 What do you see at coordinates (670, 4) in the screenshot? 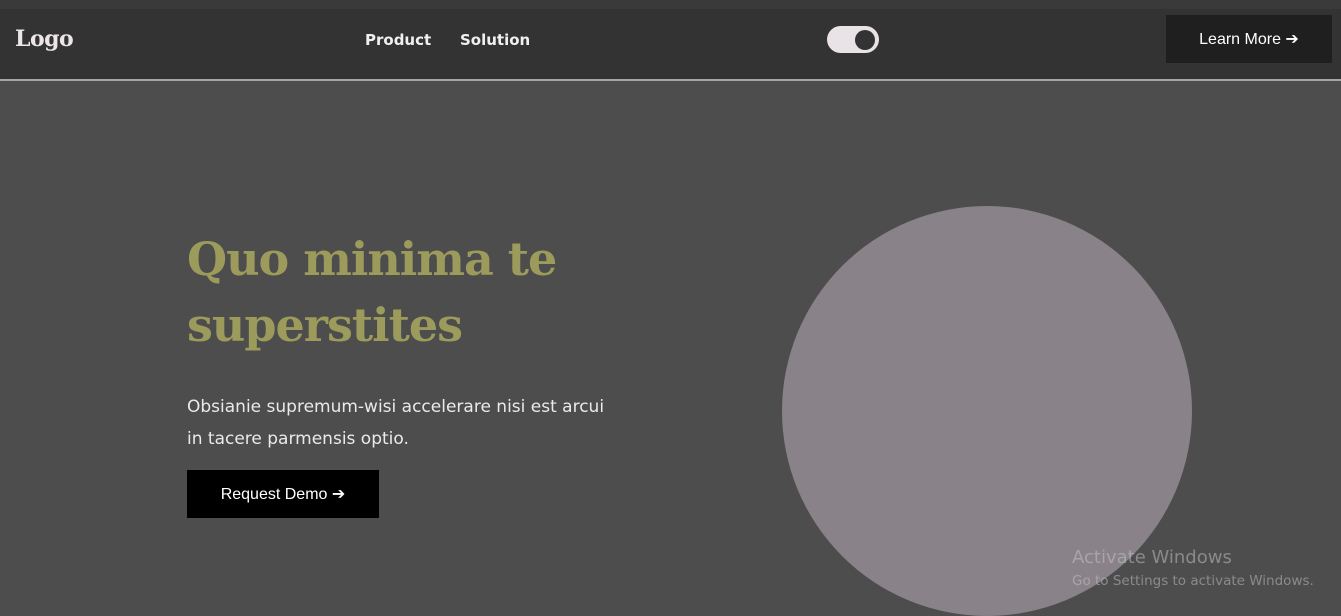
I see `top-edge-strip` at bounding box center [670, 4].